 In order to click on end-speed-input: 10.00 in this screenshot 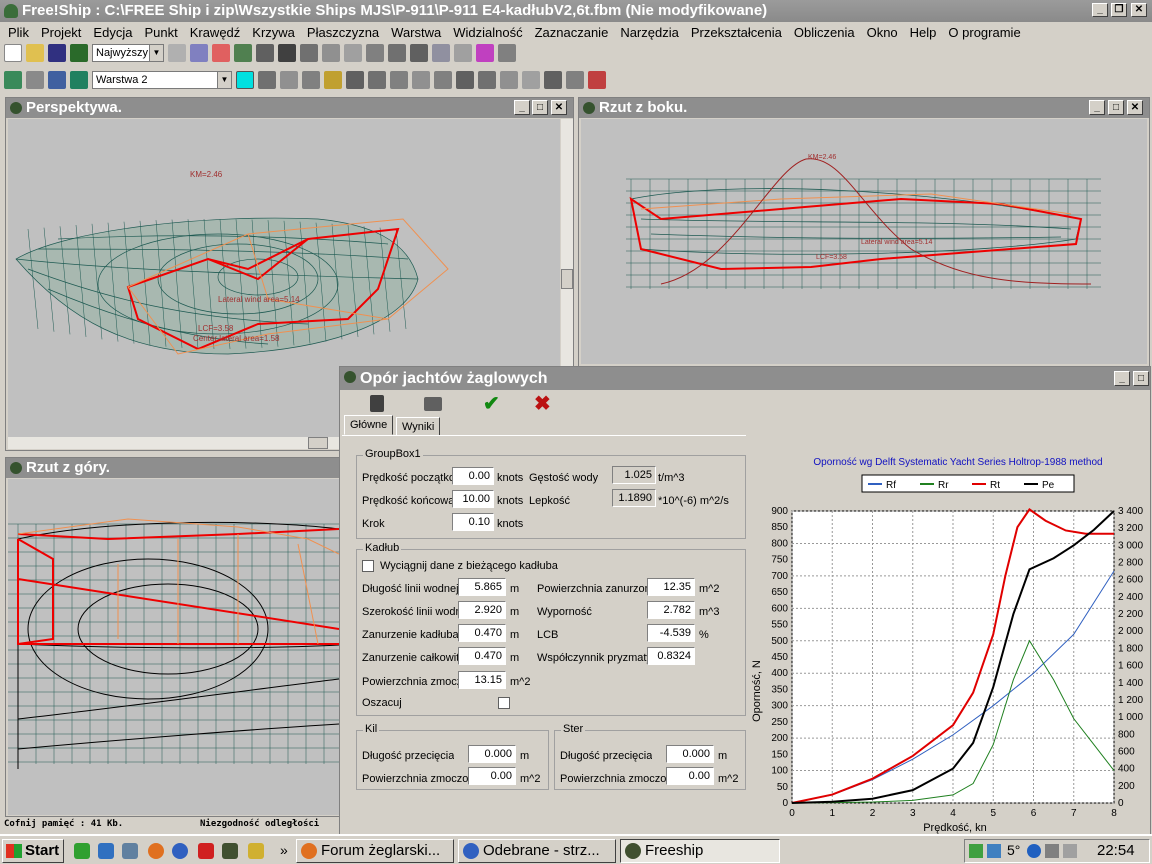, I will do `click(473, 499)`.